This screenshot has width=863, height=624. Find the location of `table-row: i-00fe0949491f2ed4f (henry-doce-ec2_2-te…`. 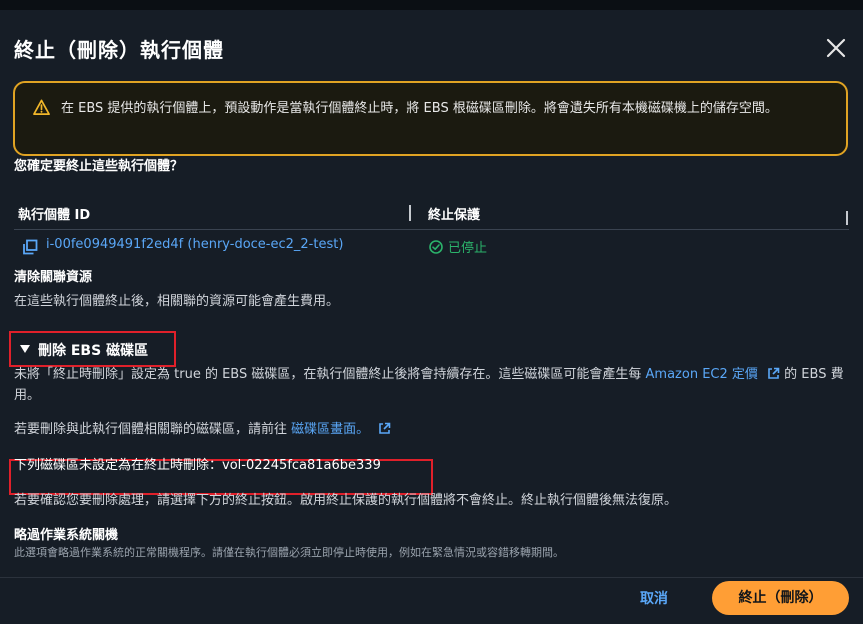

table-row: i-00fe0949491f2ed4f (henry-doce-ec2_2-te… is located at coordinates (431, 247).